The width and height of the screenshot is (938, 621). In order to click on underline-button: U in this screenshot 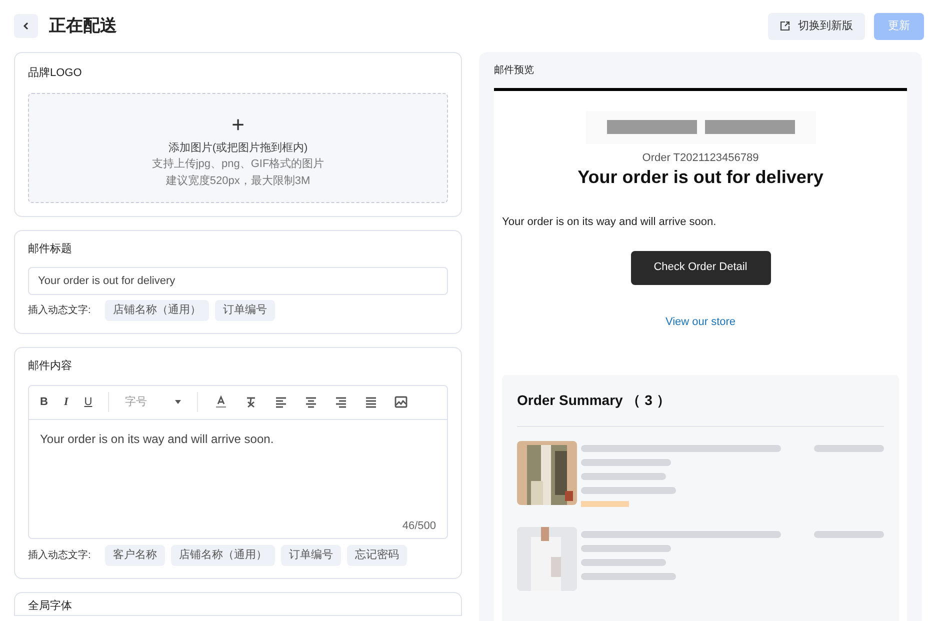, I will do `click(88, 402)`.